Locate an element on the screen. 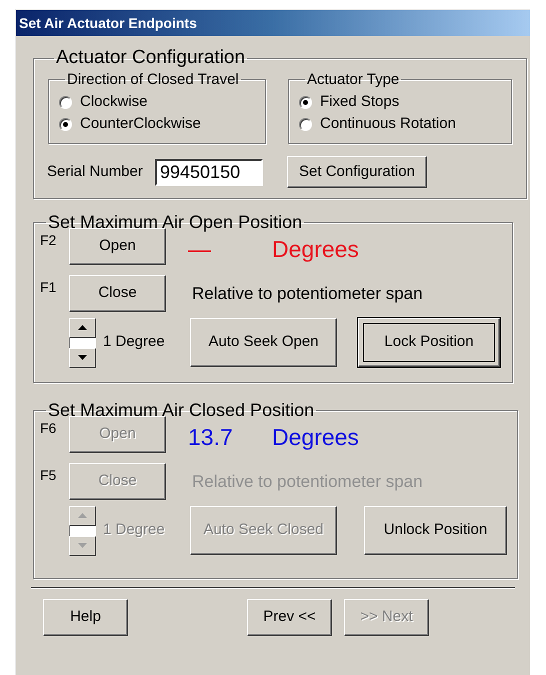 The image size is (546, 675). function-key-label: F6 is located at coordinates (49, 428).